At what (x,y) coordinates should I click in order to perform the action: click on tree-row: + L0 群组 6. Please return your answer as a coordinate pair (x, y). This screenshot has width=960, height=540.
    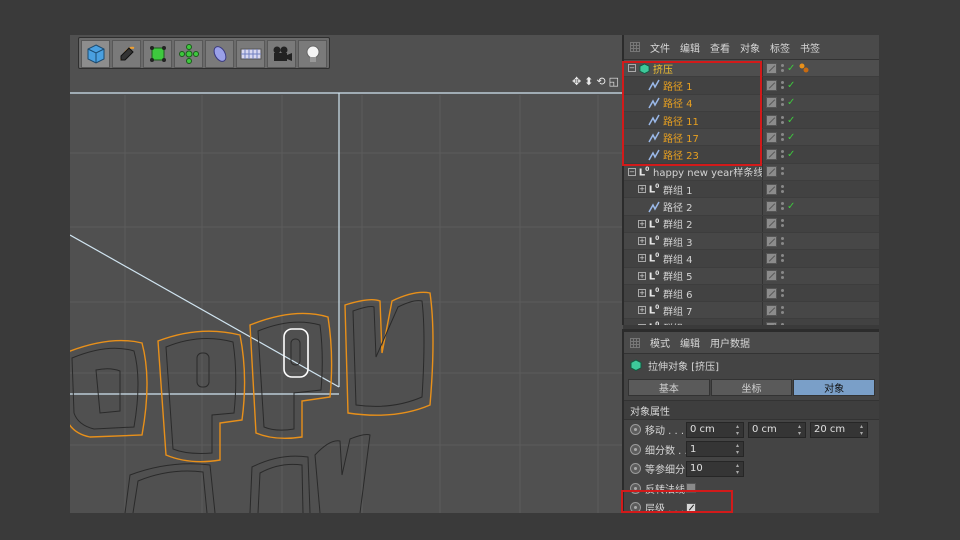
    Looking at the image, I should click on (751, 293).